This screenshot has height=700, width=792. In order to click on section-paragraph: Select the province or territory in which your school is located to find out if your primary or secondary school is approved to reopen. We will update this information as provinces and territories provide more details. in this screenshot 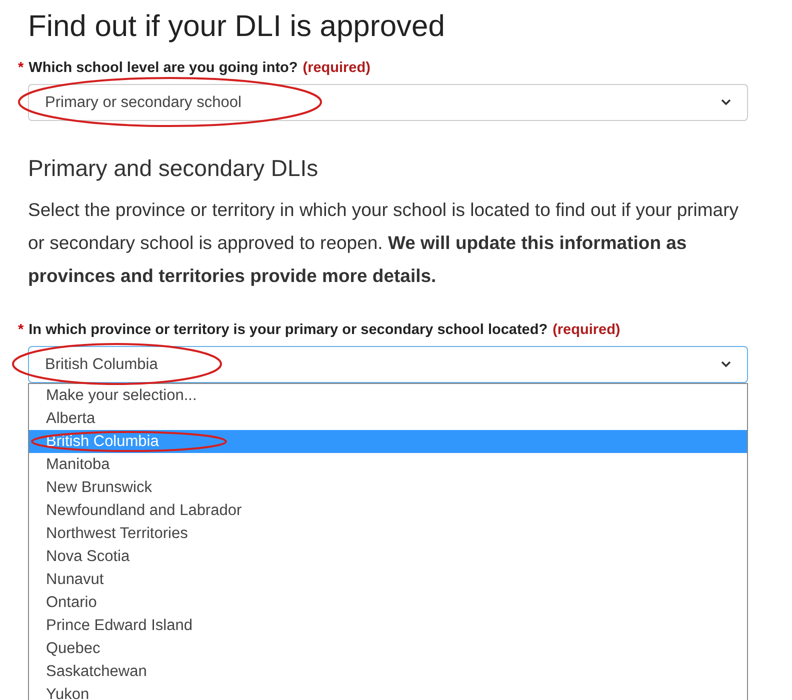, I will do `click(384, 243)`.